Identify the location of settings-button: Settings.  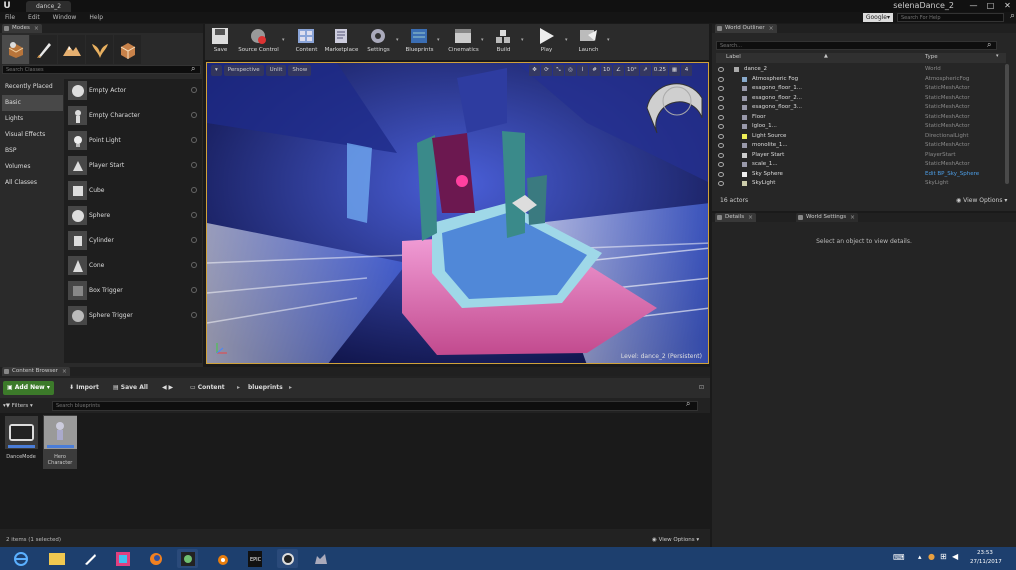
(378, 42).